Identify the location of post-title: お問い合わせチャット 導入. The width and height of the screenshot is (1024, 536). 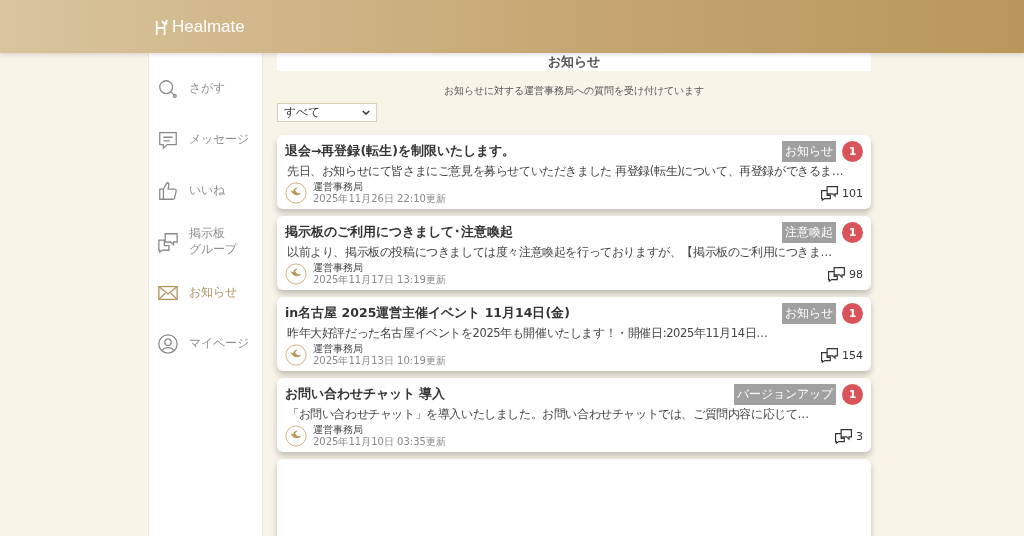
(366, 394).